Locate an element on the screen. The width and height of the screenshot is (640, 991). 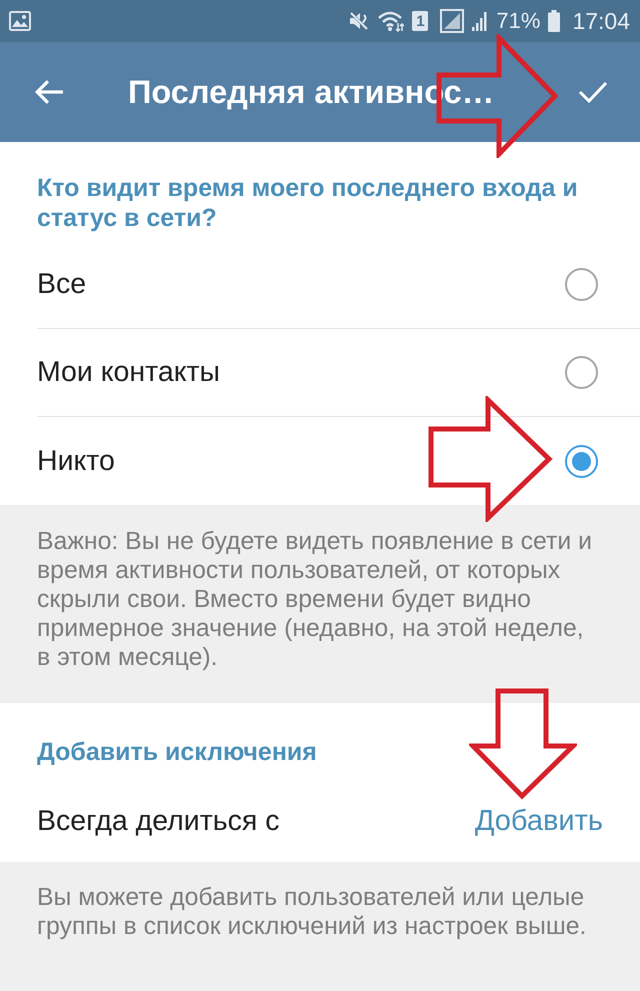
privacy-note: Важно: Вы не будете видеть появление в сети и время активности пользователей, от которых скрыли свои. Вместо времени будет видно примерное значение (недавно, на этой неделе, в этом месяце). is located at coordinates (315, 599).